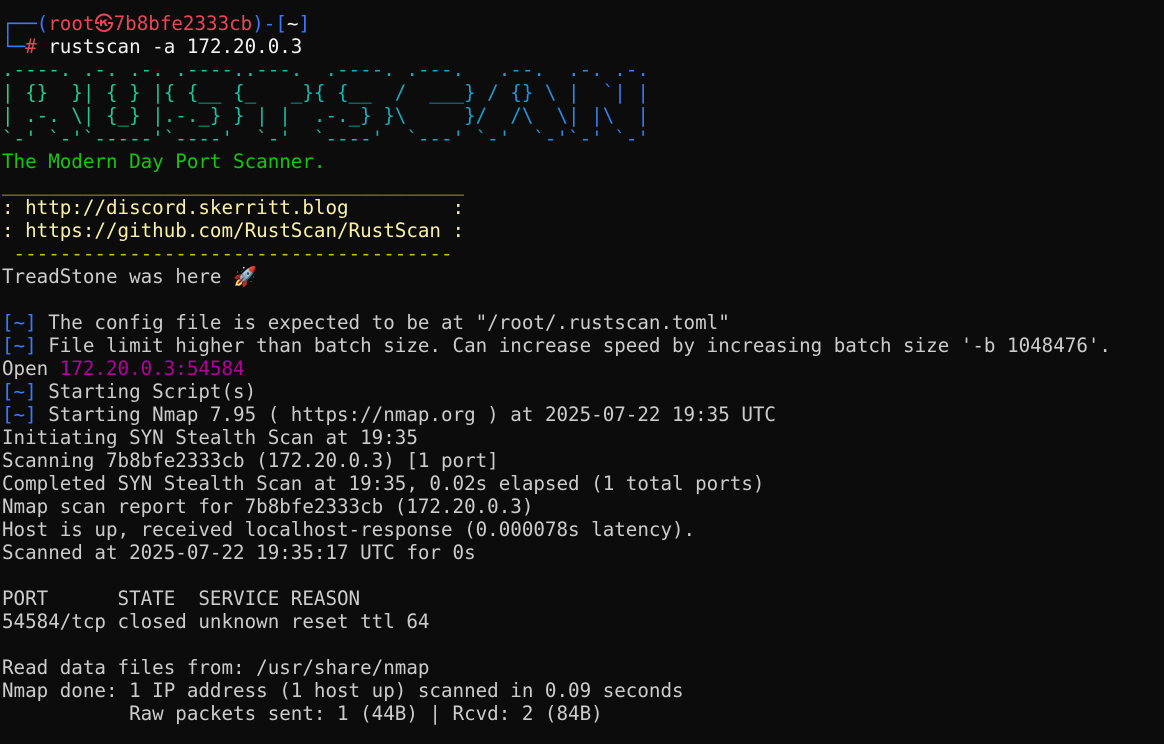  Describe the element at coordinates (583, 207) in the screenshot. I see `discord-link: : http://discord.skerritt.blog :` at that location.